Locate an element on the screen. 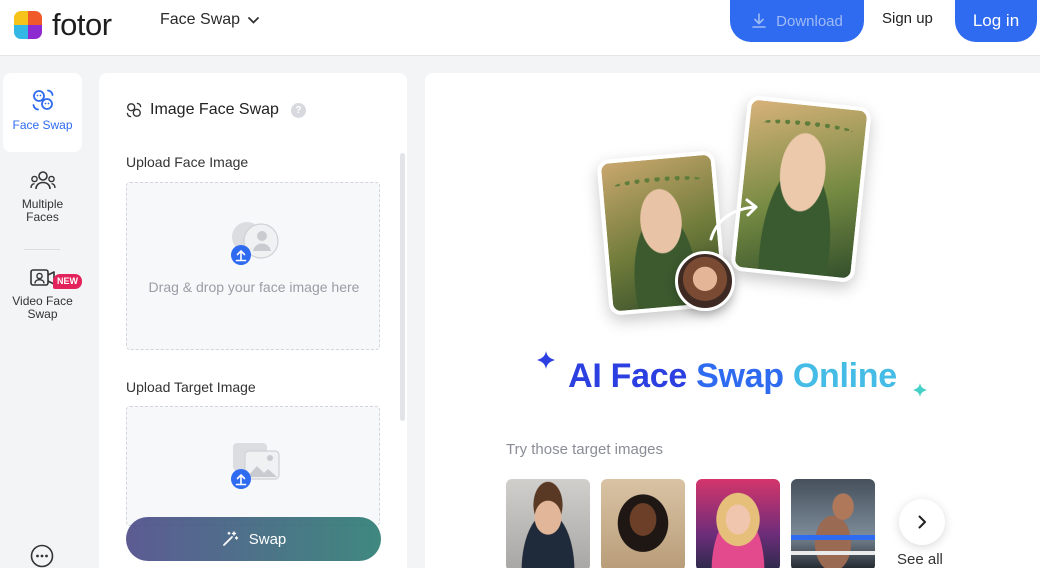 The height and width of the screenshot is (568, 1040). page-headline: AI Face Swap Online is located at coordinates (732, 376).